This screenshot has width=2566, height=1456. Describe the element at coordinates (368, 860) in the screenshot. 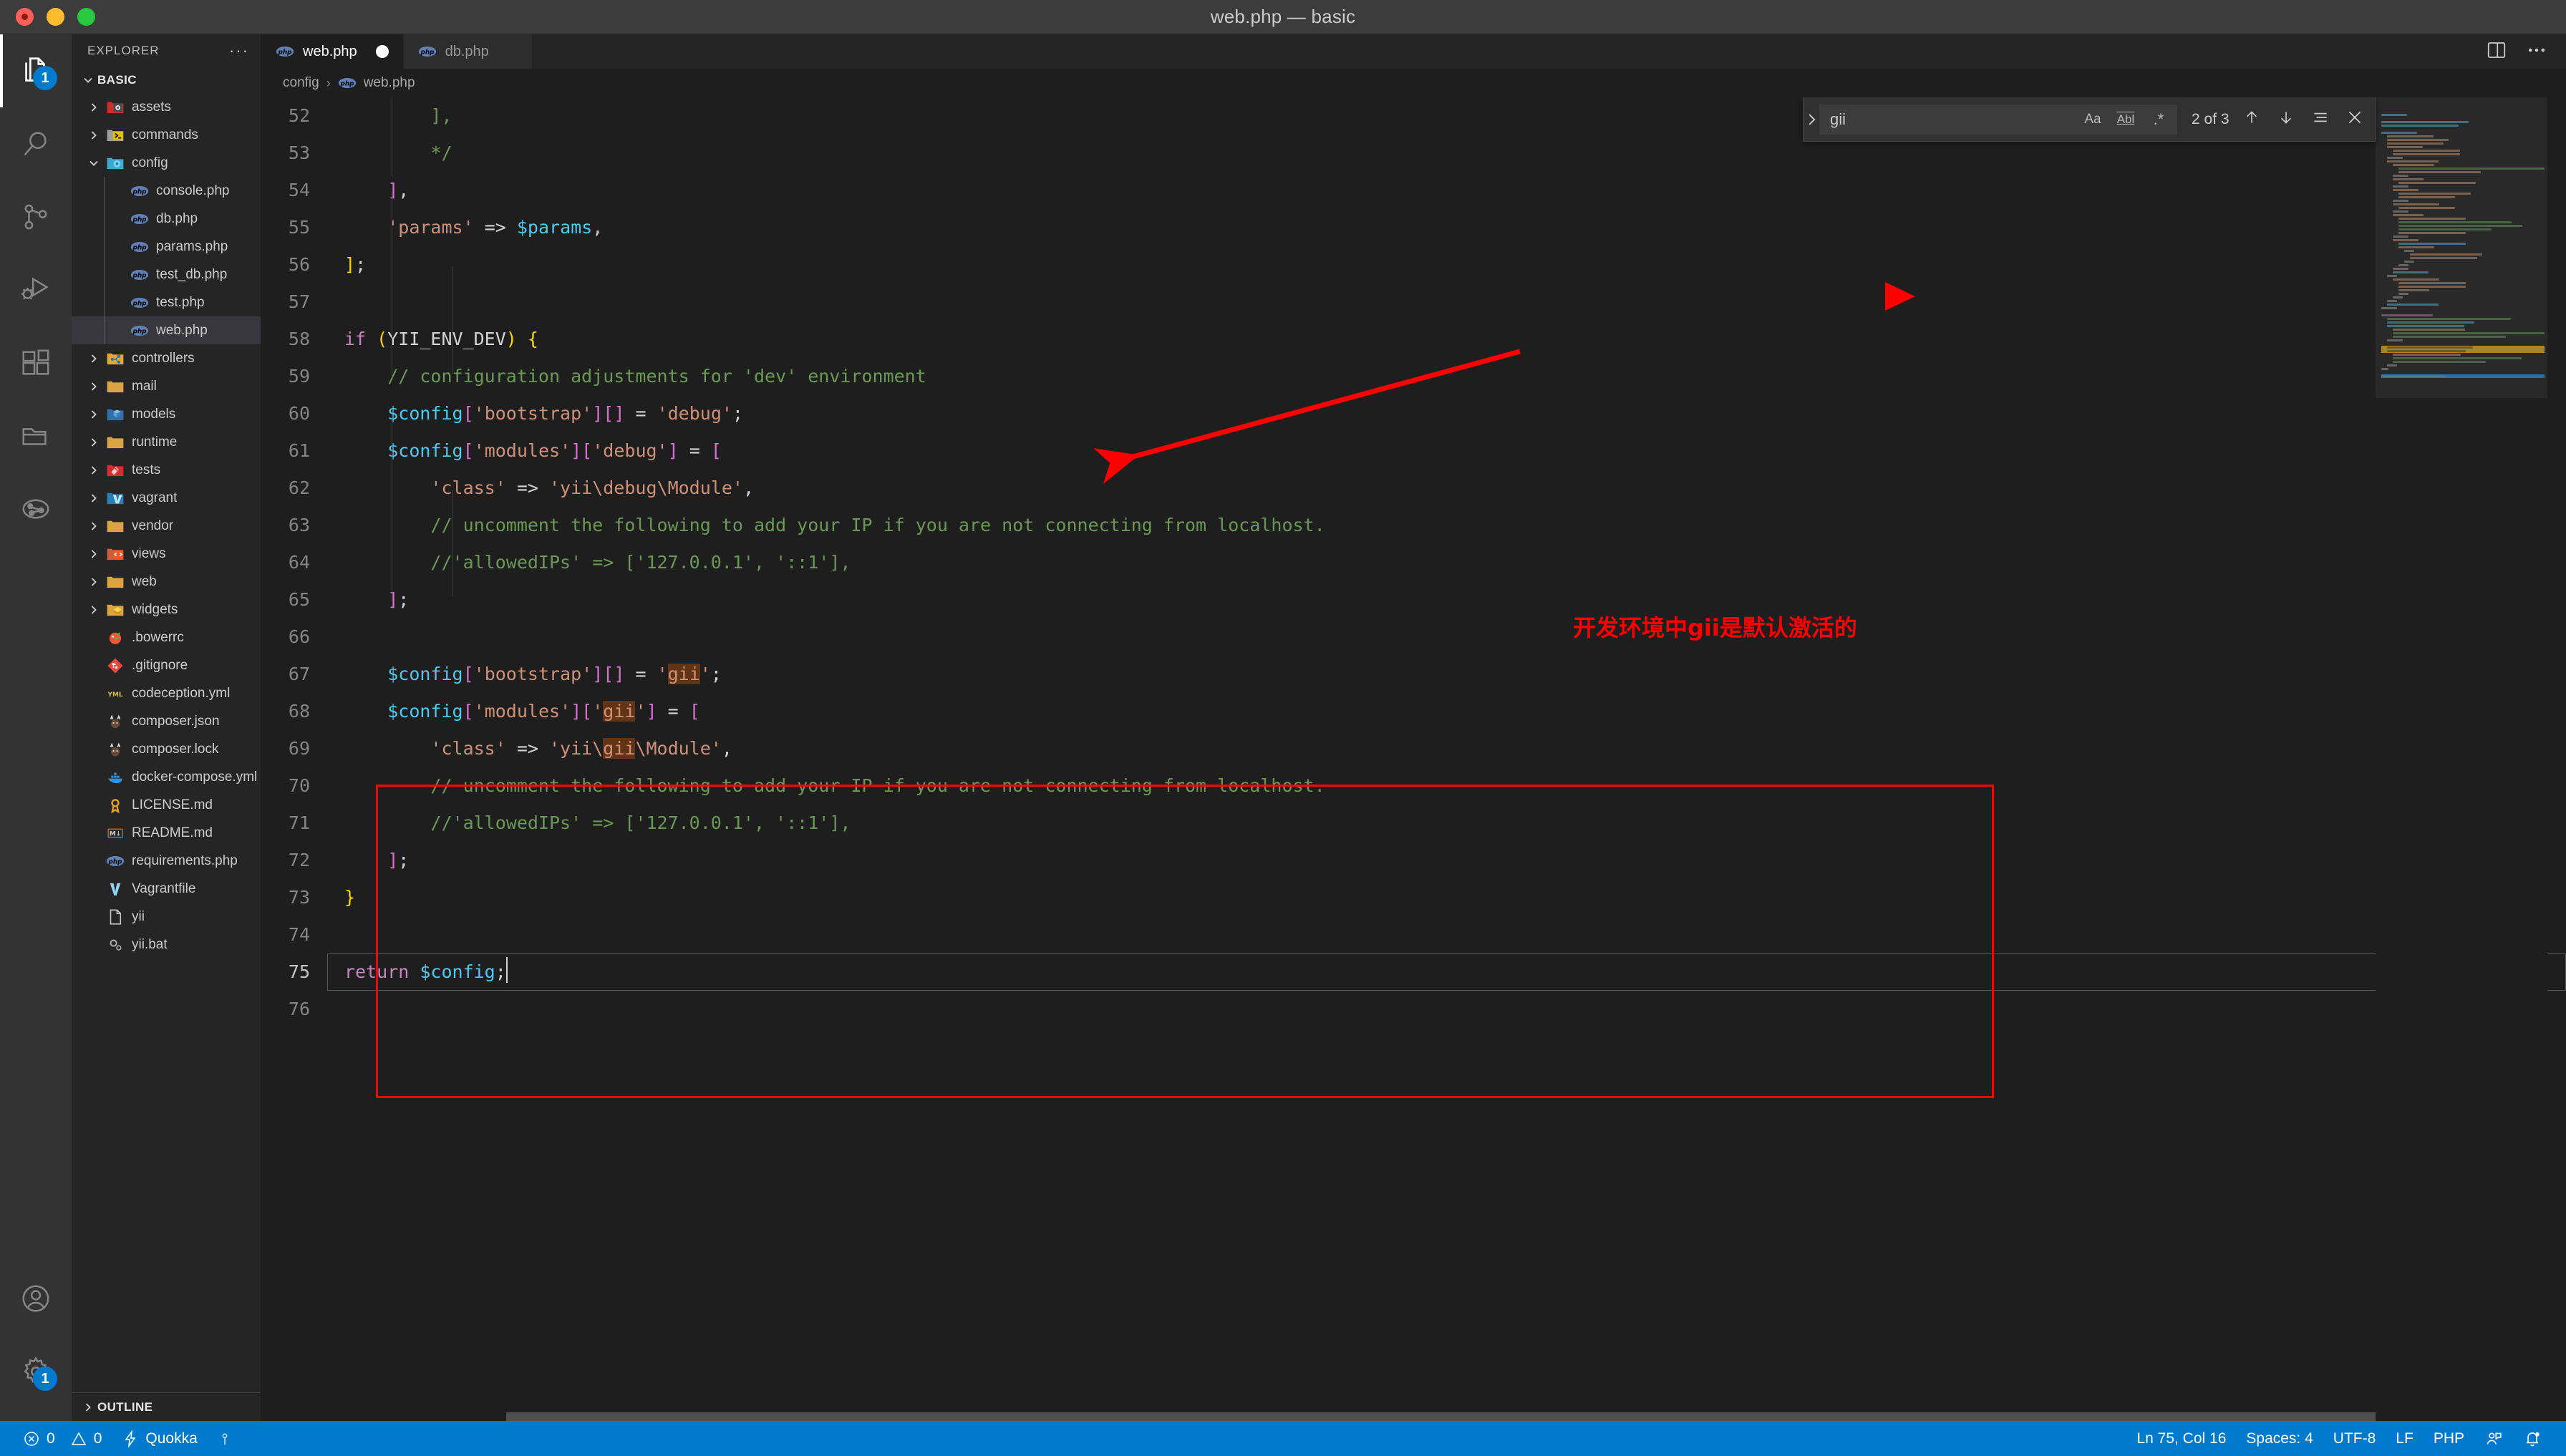

I see `code-line-text: ];` at that location.